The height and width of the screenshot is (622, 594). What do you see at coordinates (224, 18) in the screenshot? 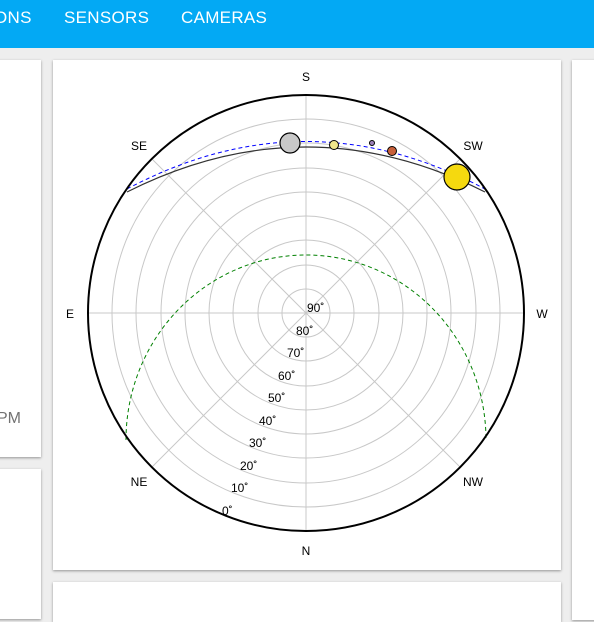
I see `tab-cameras: CAMERAS` at bounding box center [224, 18].